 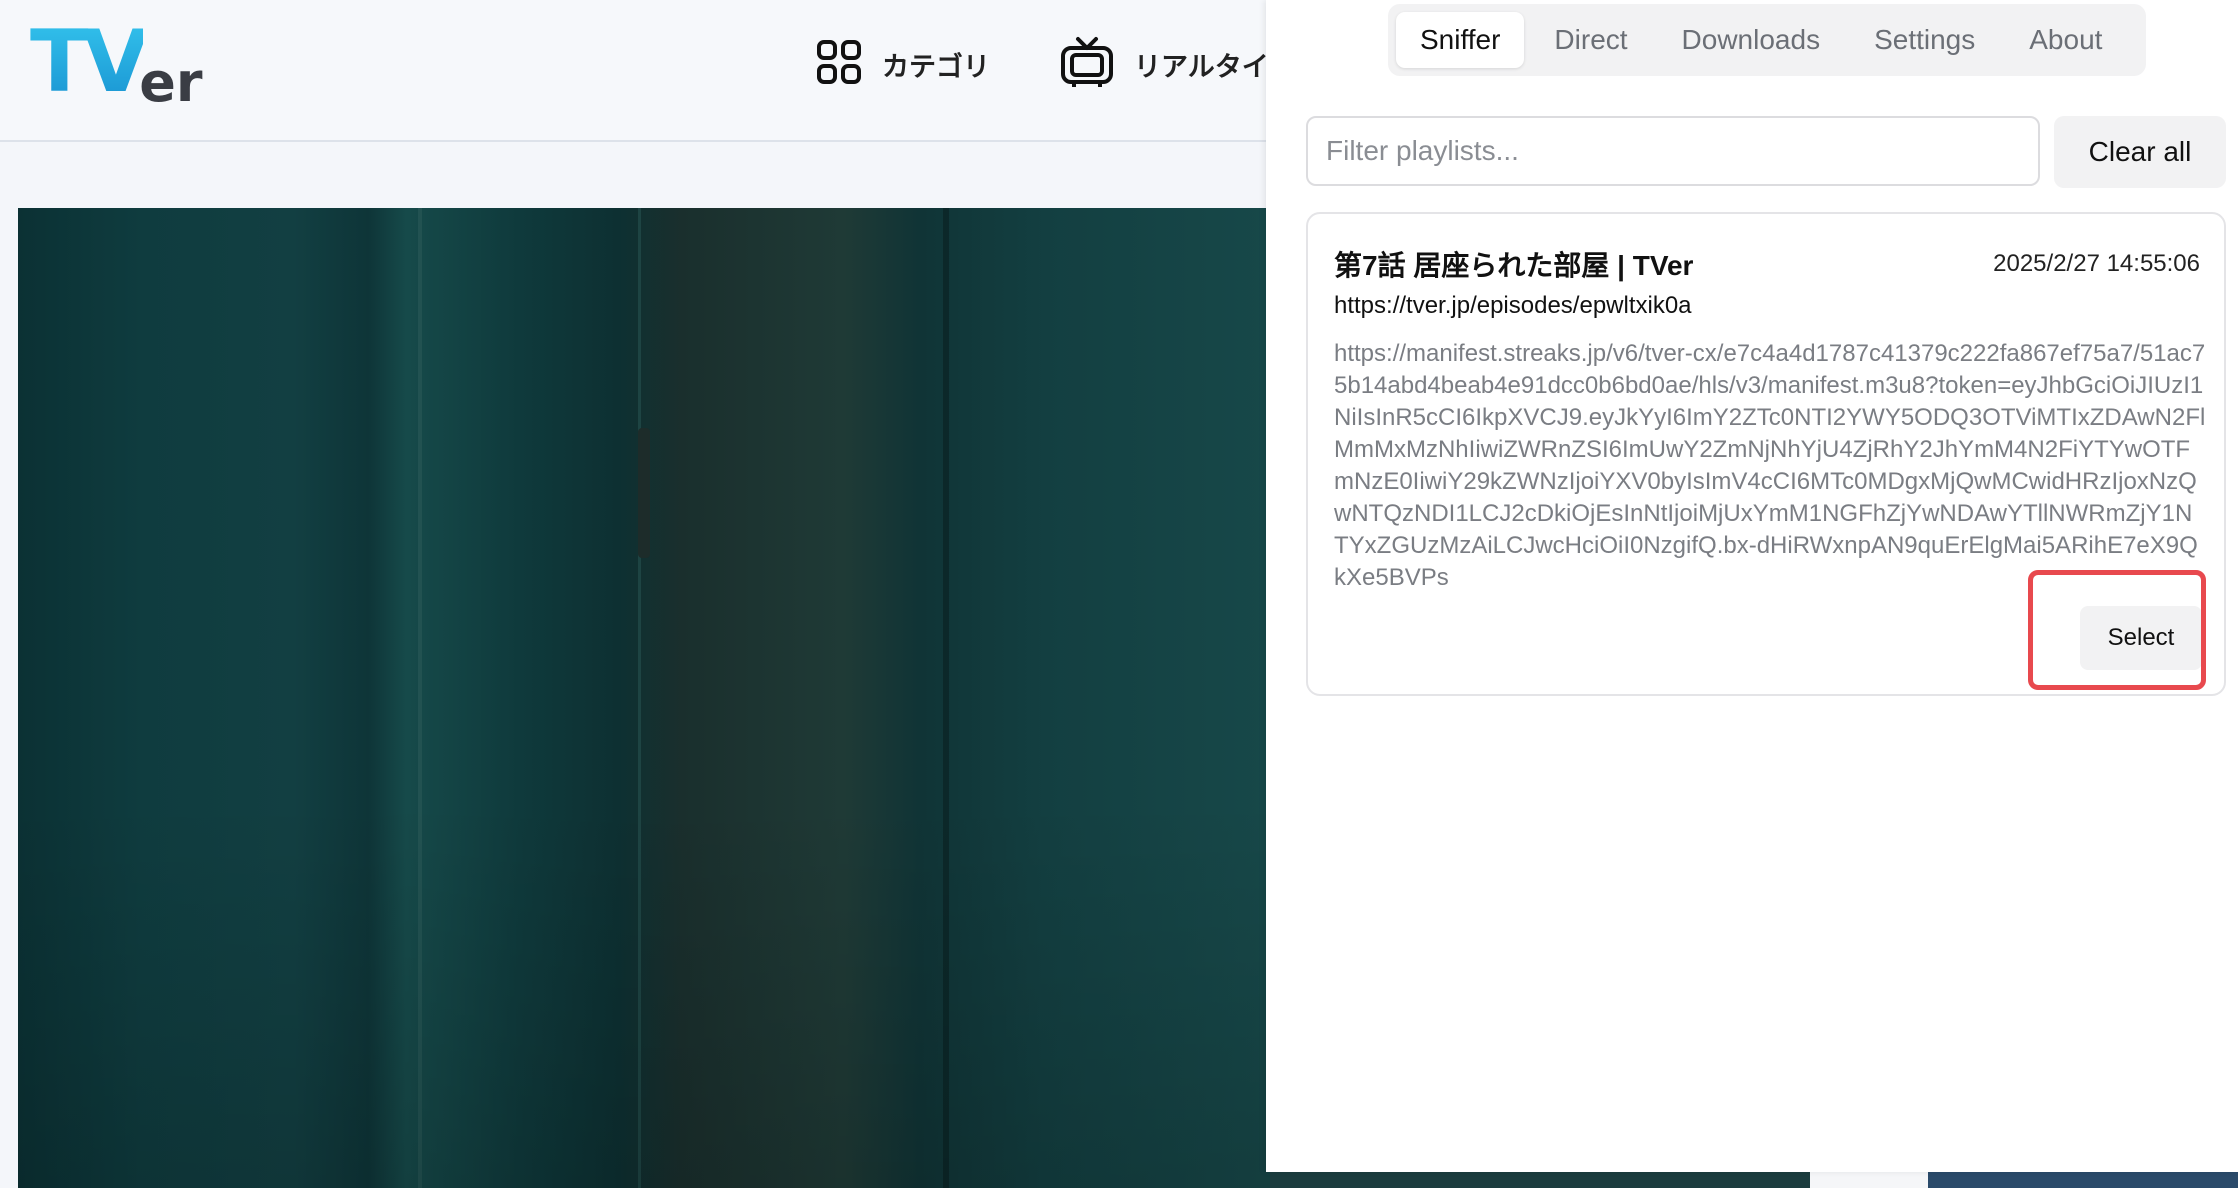 I want to click on logo-main: TV, so click(x=89, y=62).